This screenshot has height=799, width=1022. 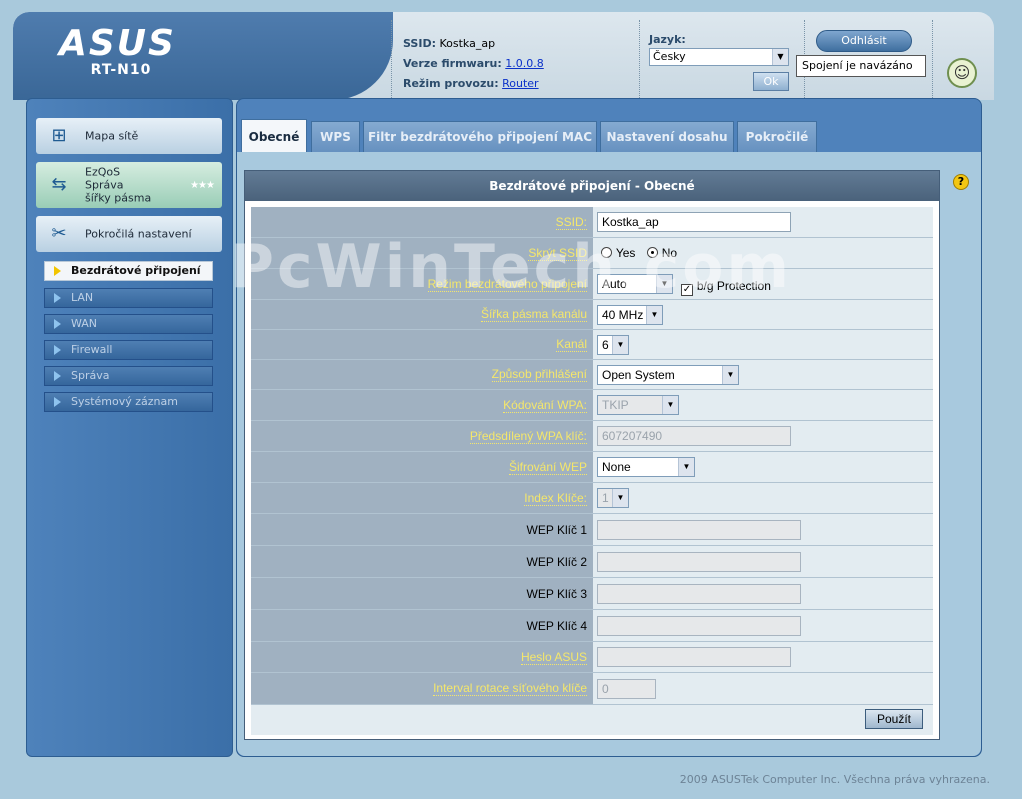 What do you see at coordinates (771, 81) in the screenshot?
I see `ok-button: Ok` at bounding box center [771, 81].